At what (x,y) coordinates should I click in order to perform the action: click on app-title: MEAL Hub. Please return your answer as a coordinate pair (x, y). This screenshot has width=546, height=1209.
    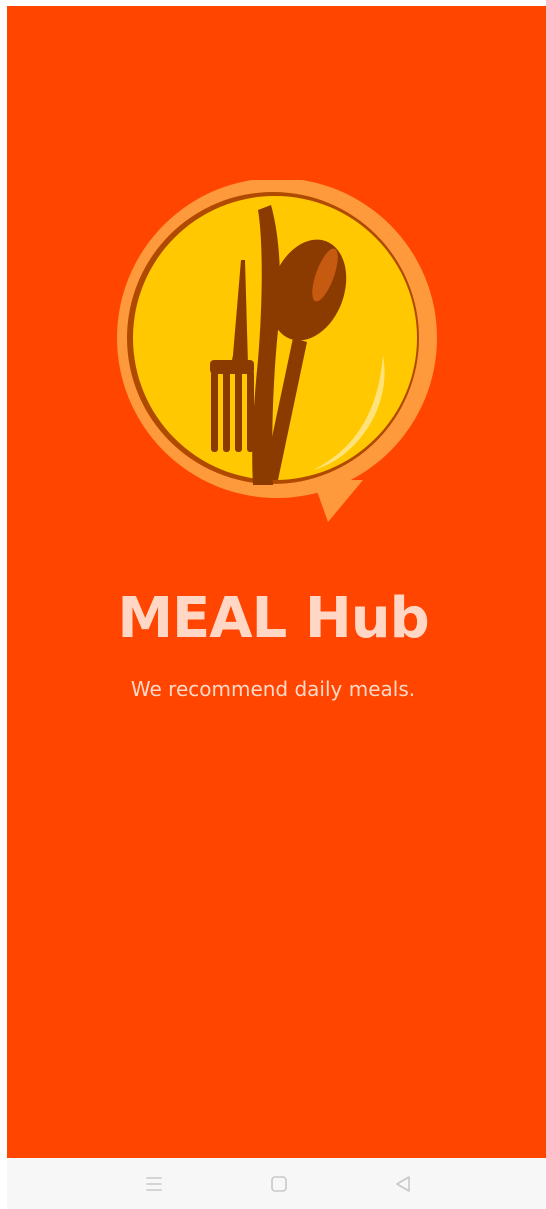
    Looking at the image, I should click on (273, 618).